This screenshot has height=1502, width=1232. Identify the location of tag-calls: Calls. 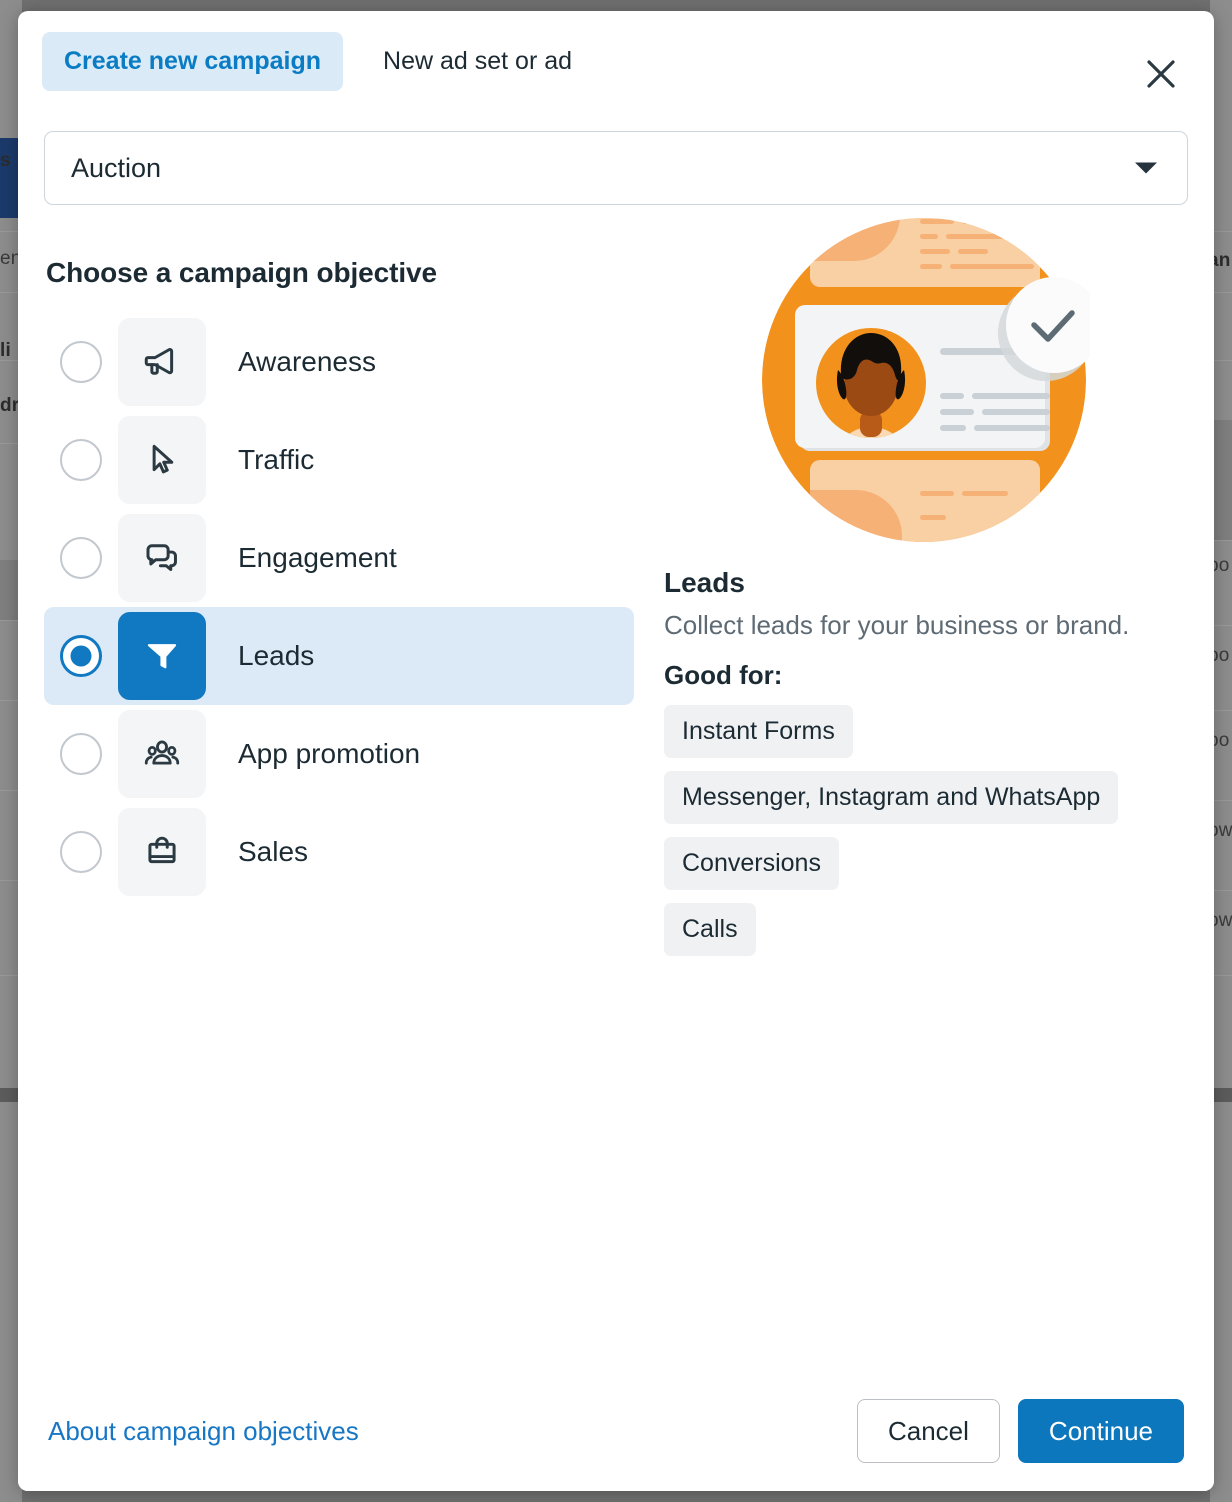
(710, 929).